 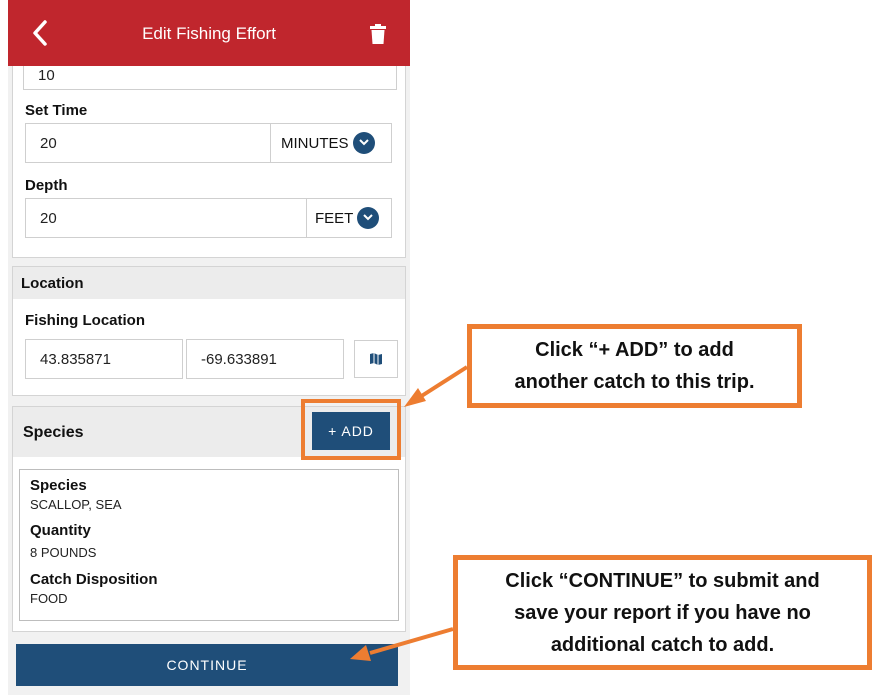 What do you see at coordinates (402, 644) in the screenshot?
I see `continue-arrow` at bounding box center [402, 644].